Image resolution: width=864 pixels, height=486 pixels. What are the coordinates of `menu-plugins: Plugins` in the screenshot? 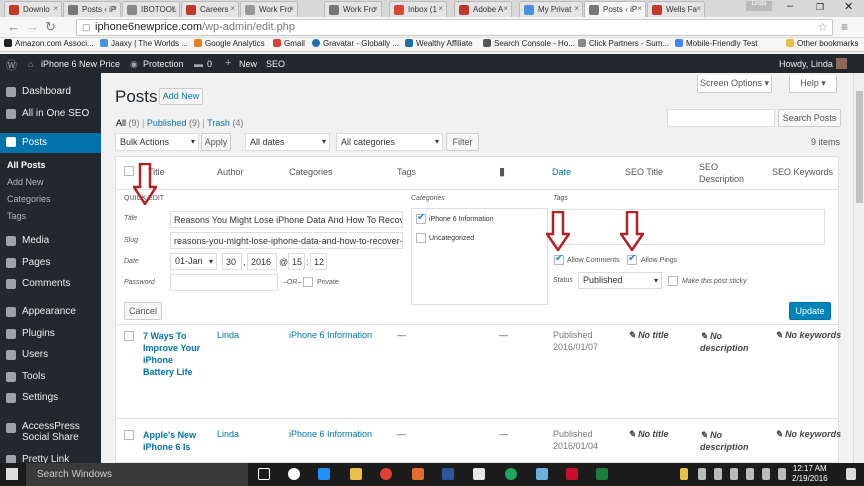 It's located at (50, 334).